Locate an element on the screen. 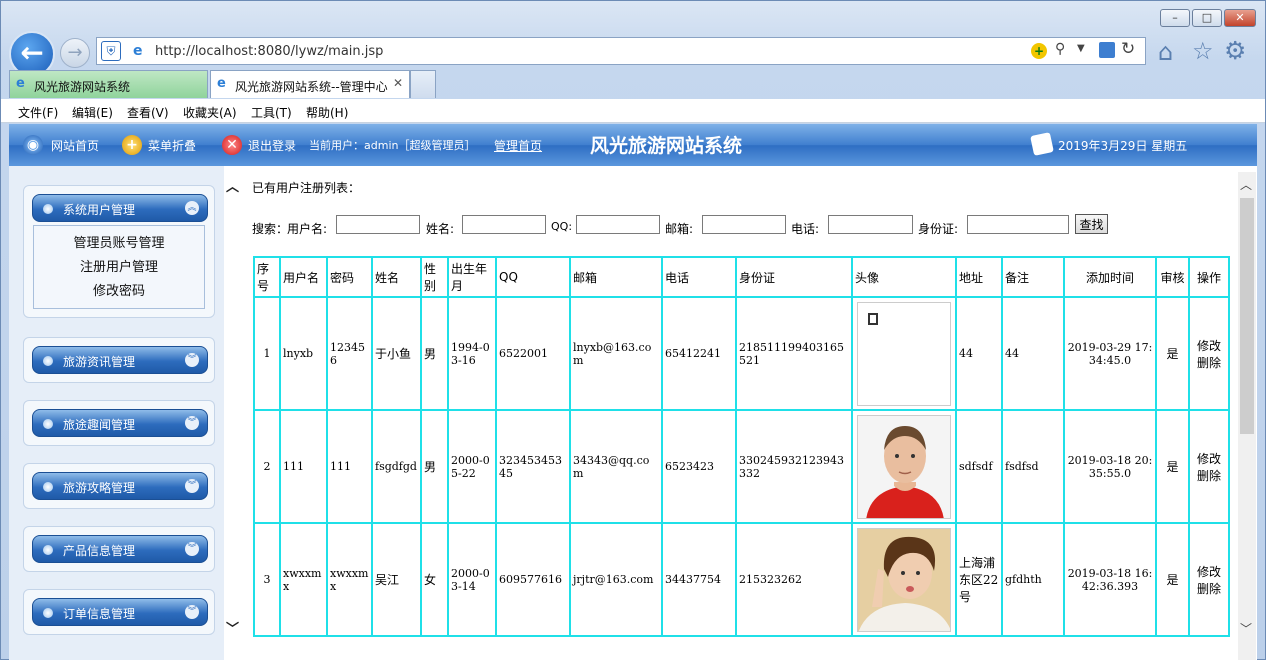 This screenshot has height=660, width=1266. sidebar-item-registered-users: 注册用户管理 is located at coordinates (119, 268).